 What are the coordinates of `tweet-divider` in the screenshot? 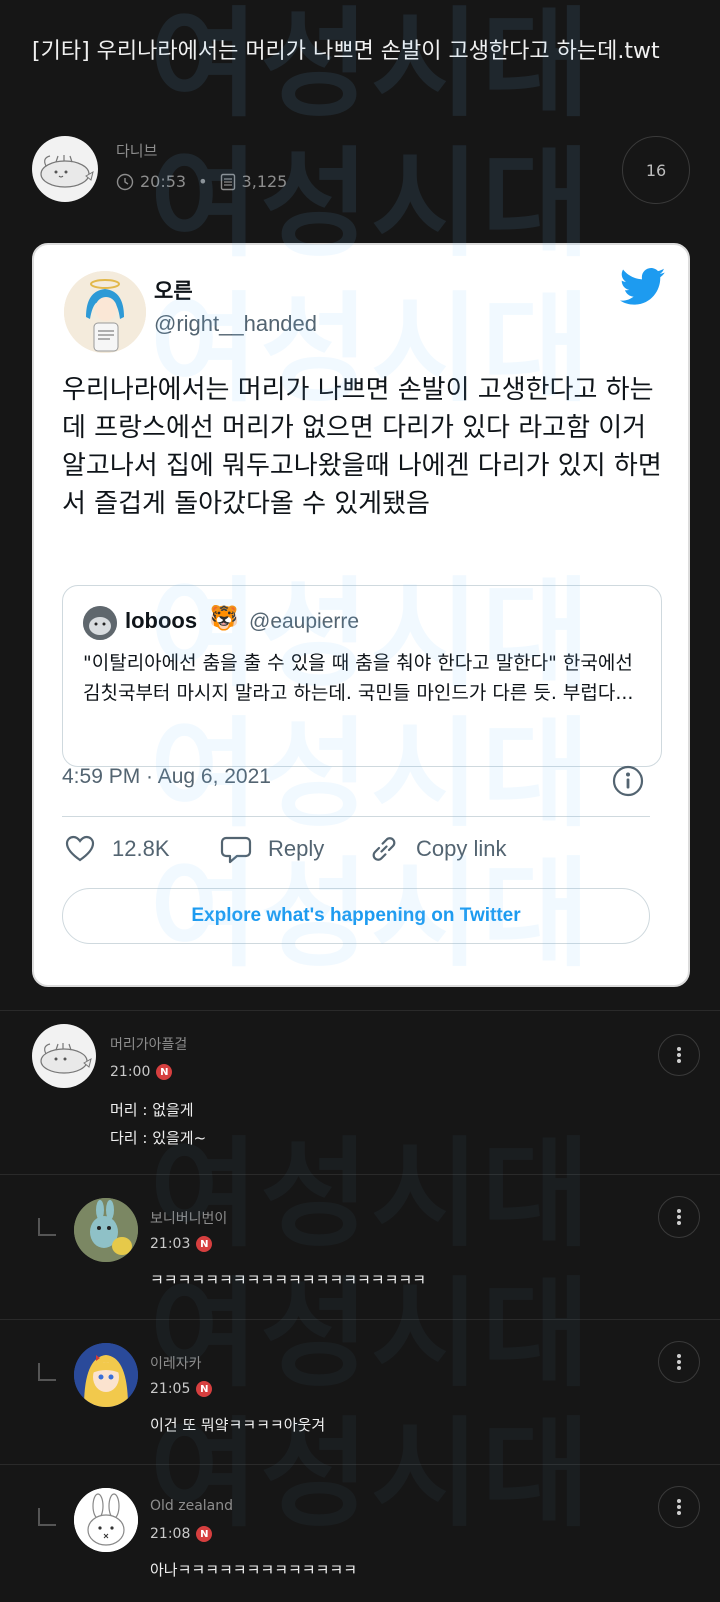 It's located at (356, 816).